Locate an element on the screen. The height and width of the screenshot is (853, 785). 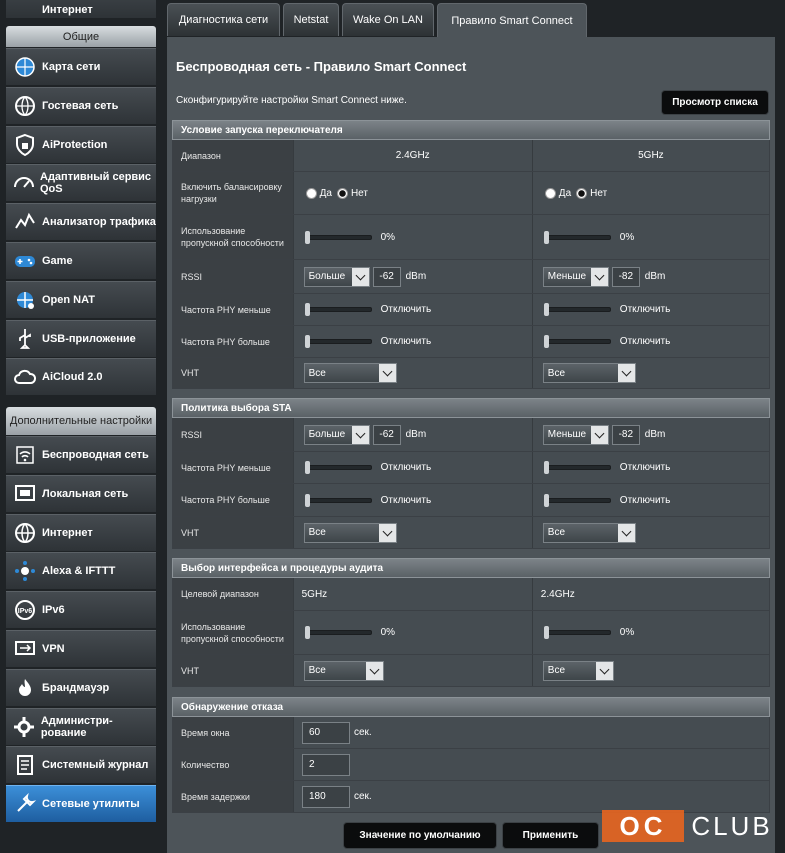
delay-time-input: 180 is located at coordinates (326, 796).